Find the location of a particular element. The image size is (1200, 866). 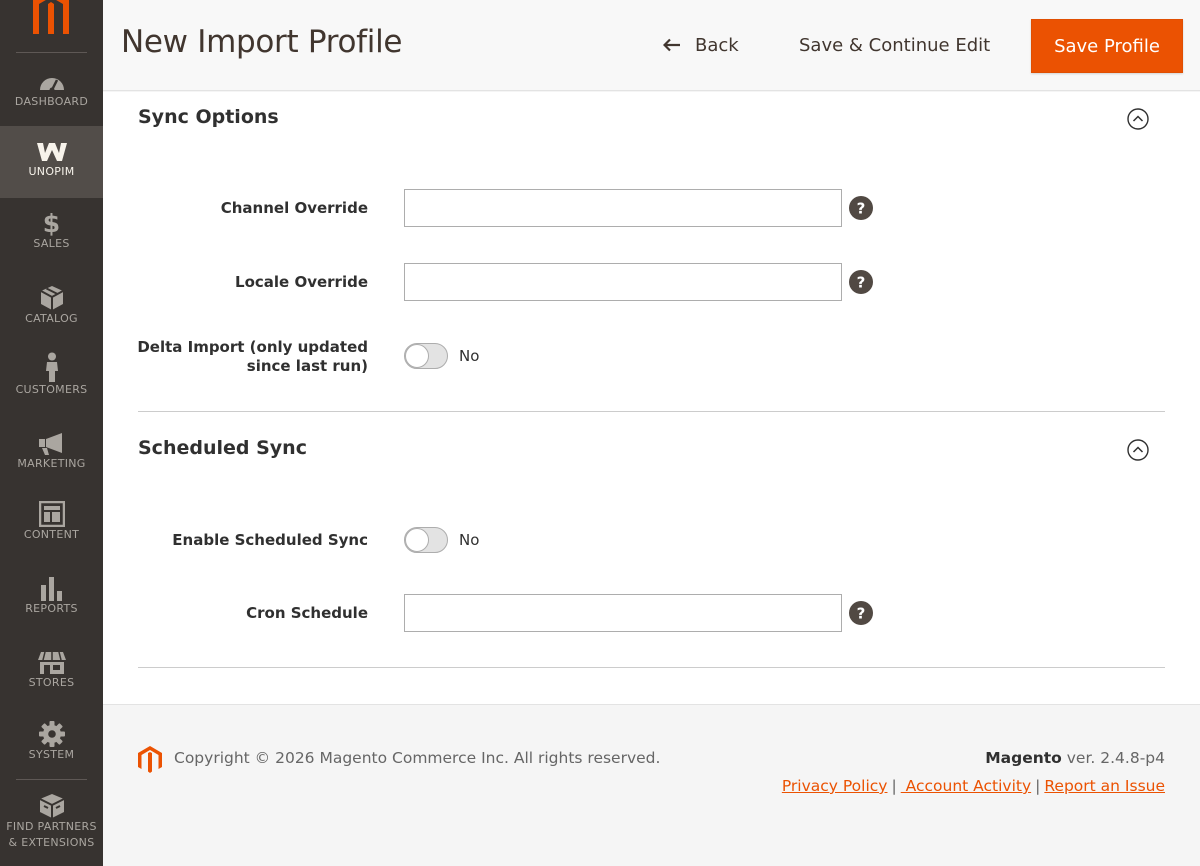

bar-chart-icon is located at coordinates (51, 589).